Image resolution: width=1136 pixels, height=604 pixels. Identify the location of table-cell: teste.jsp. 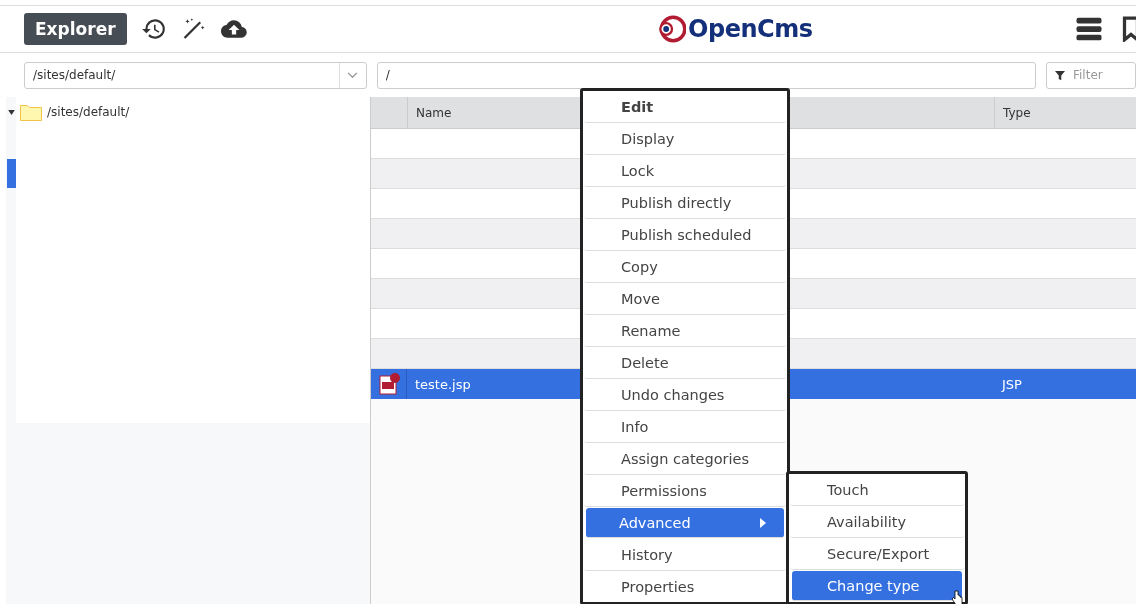
(443, 384).